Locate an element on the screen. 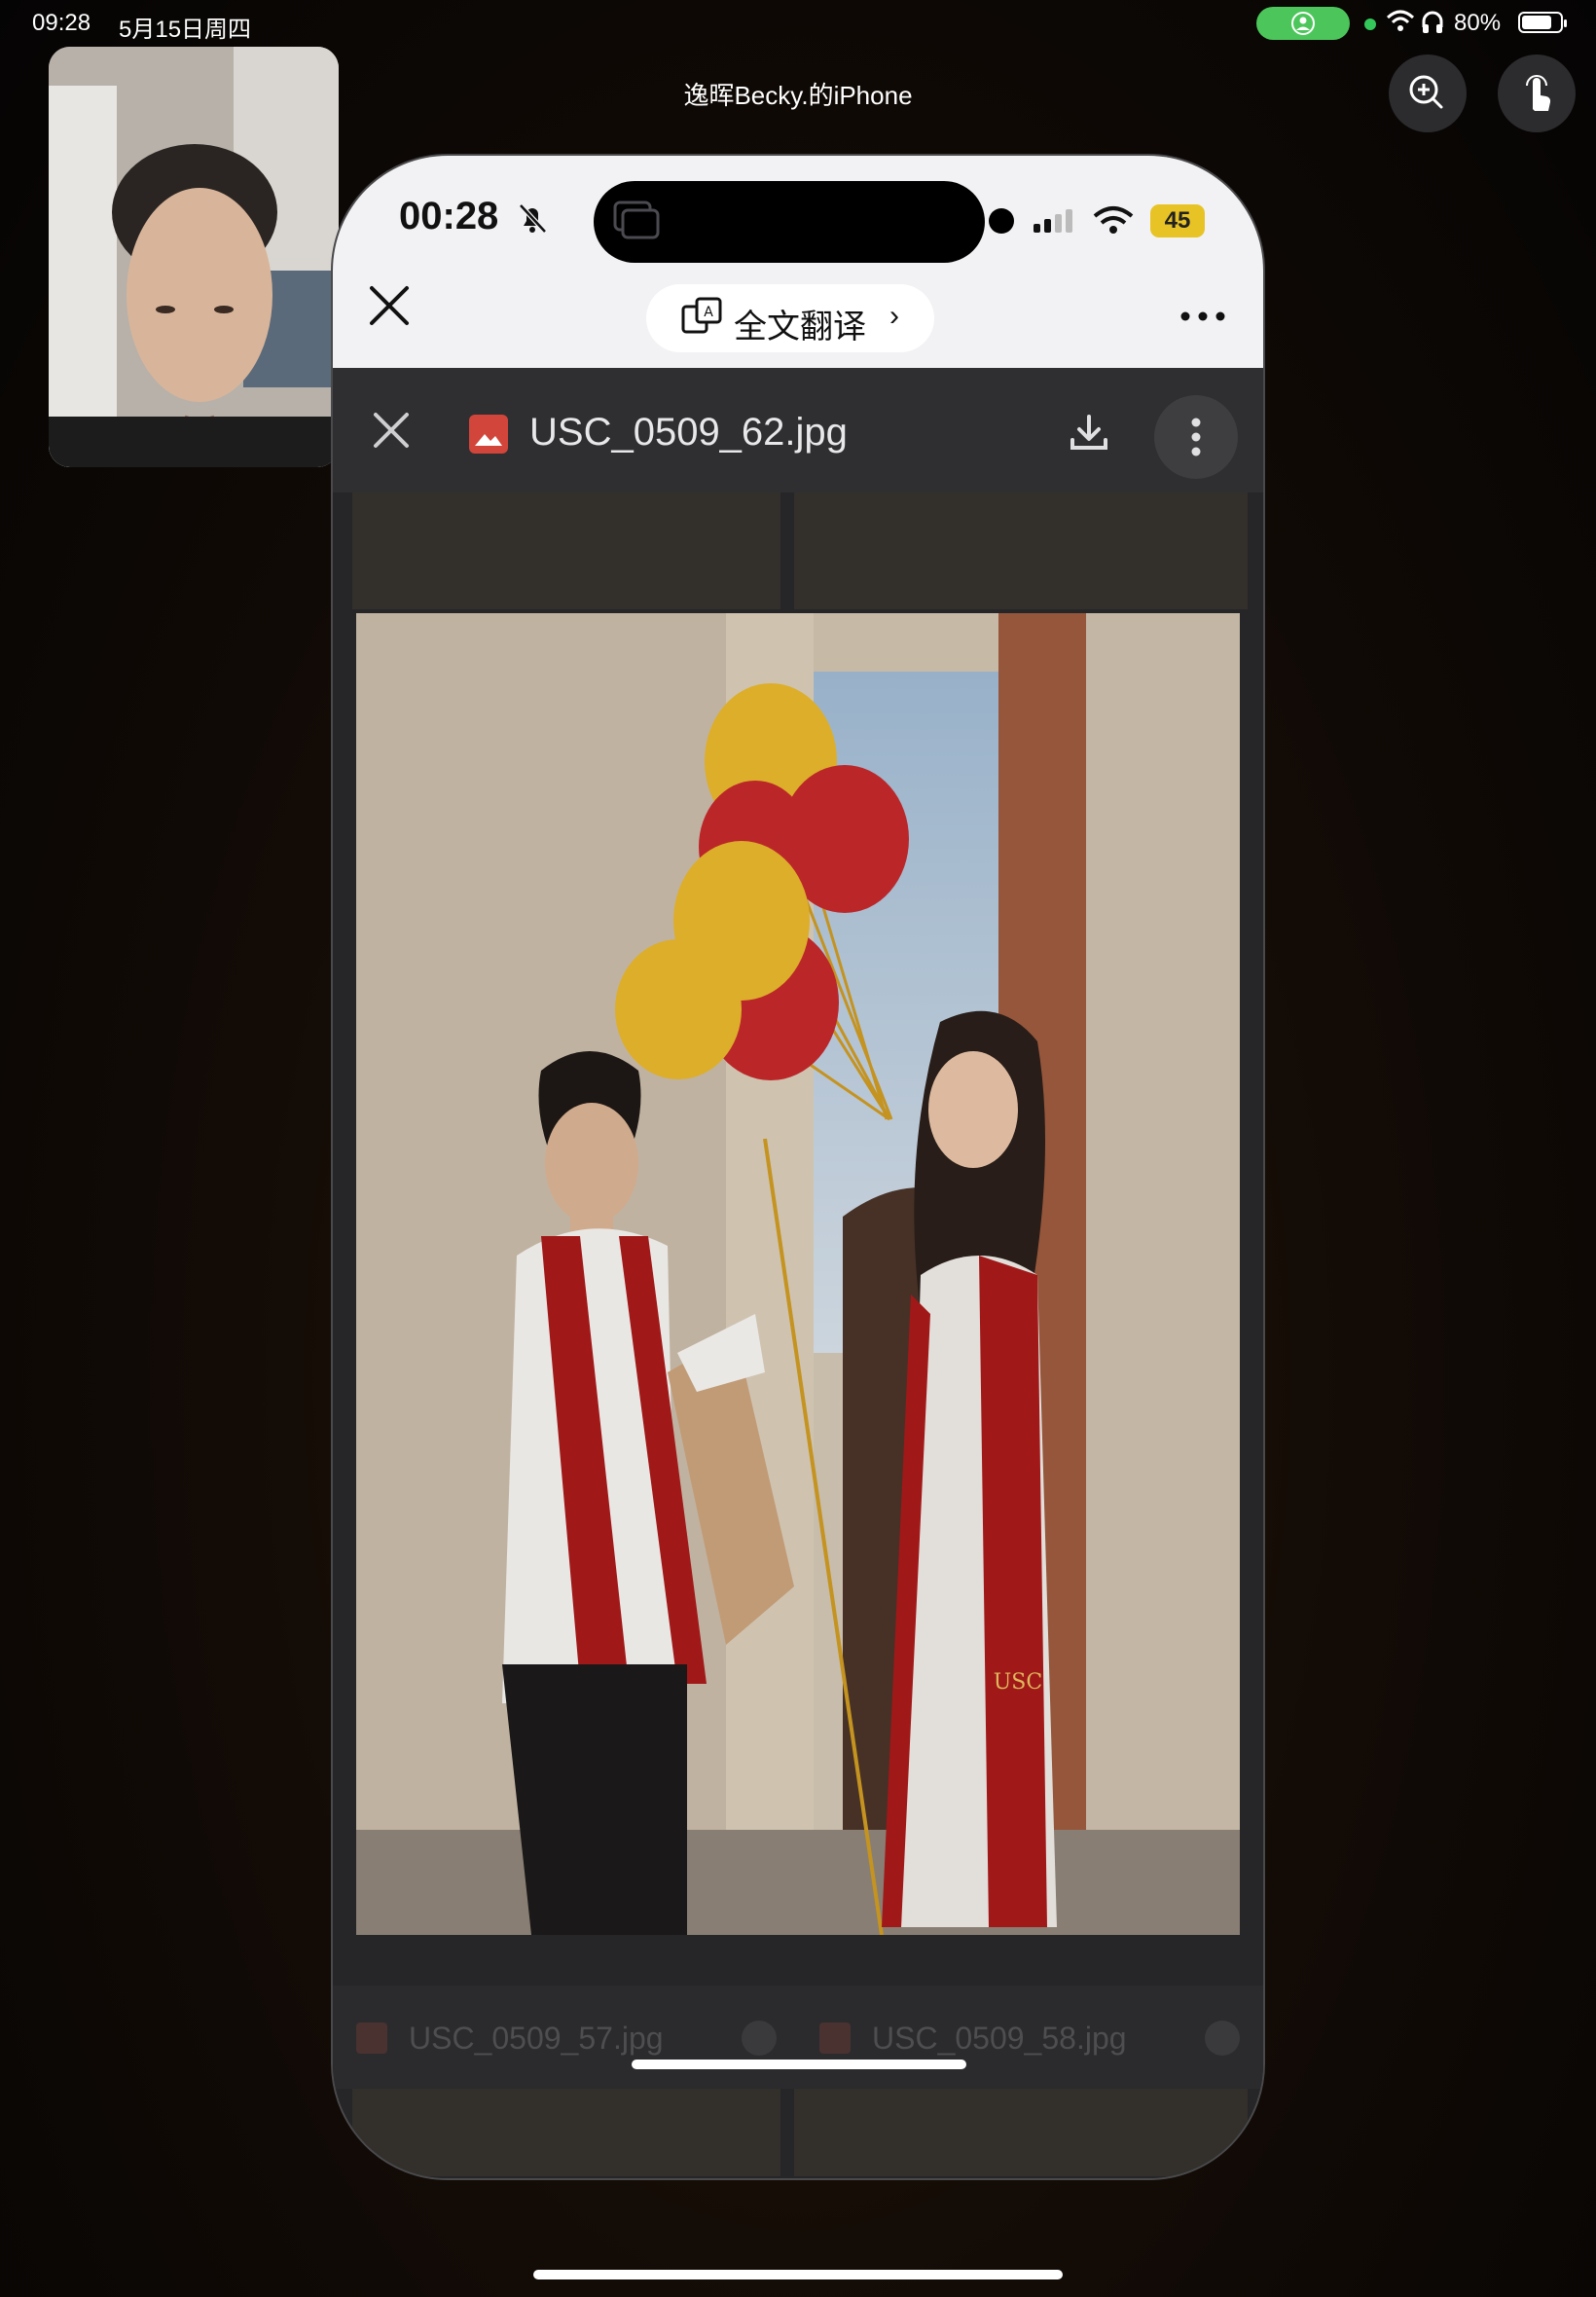 This screenshot has width=1596, height=2297. camera-indicator is located at coordinates (1001, 221).